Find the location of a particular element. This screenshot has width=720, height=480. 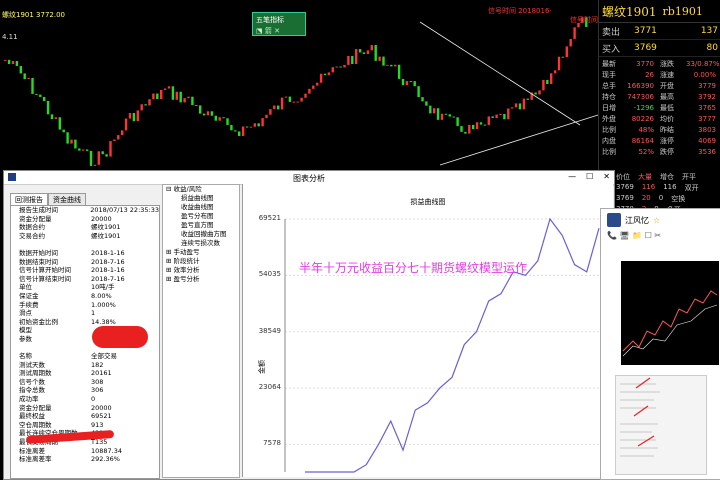

tree-node: ⊞ 盈亏分析 is located at coordinates (201, 279).